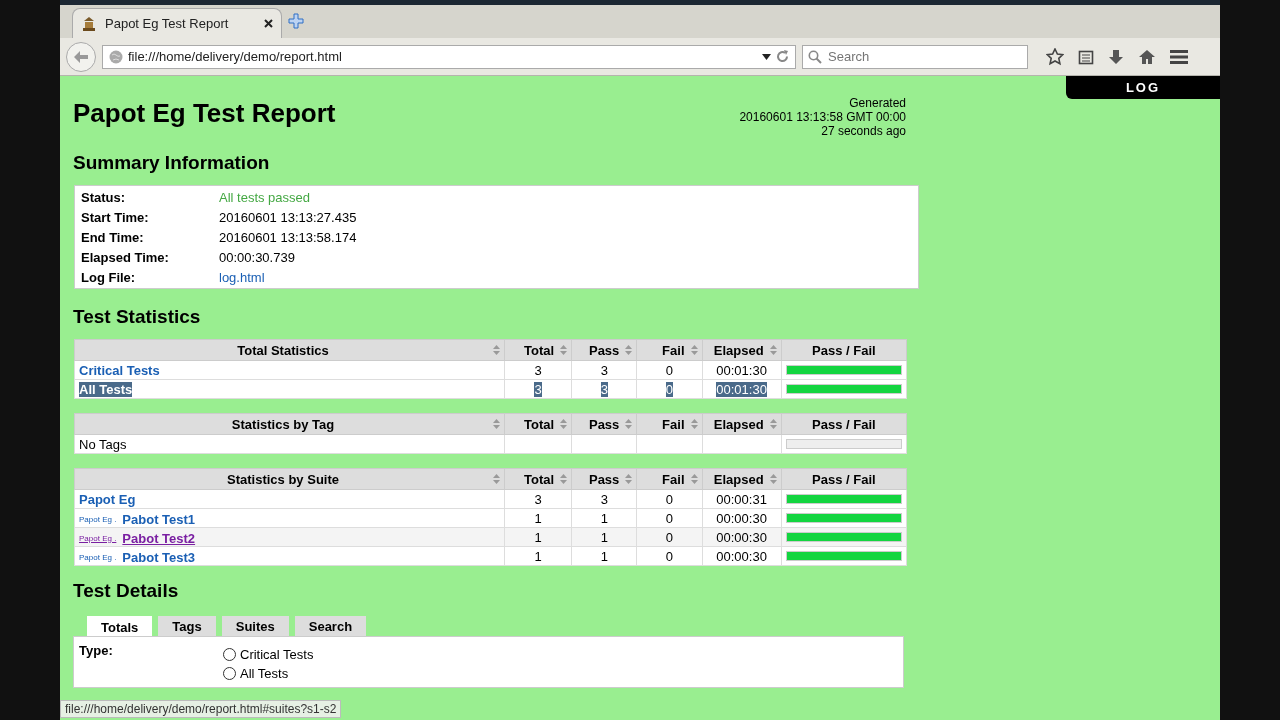  Describe the element at coordinates (201, 709) in the screenshot. I see `status-url: file:///home/delivery/demo/report.html#suites?s1-s2` at that location.